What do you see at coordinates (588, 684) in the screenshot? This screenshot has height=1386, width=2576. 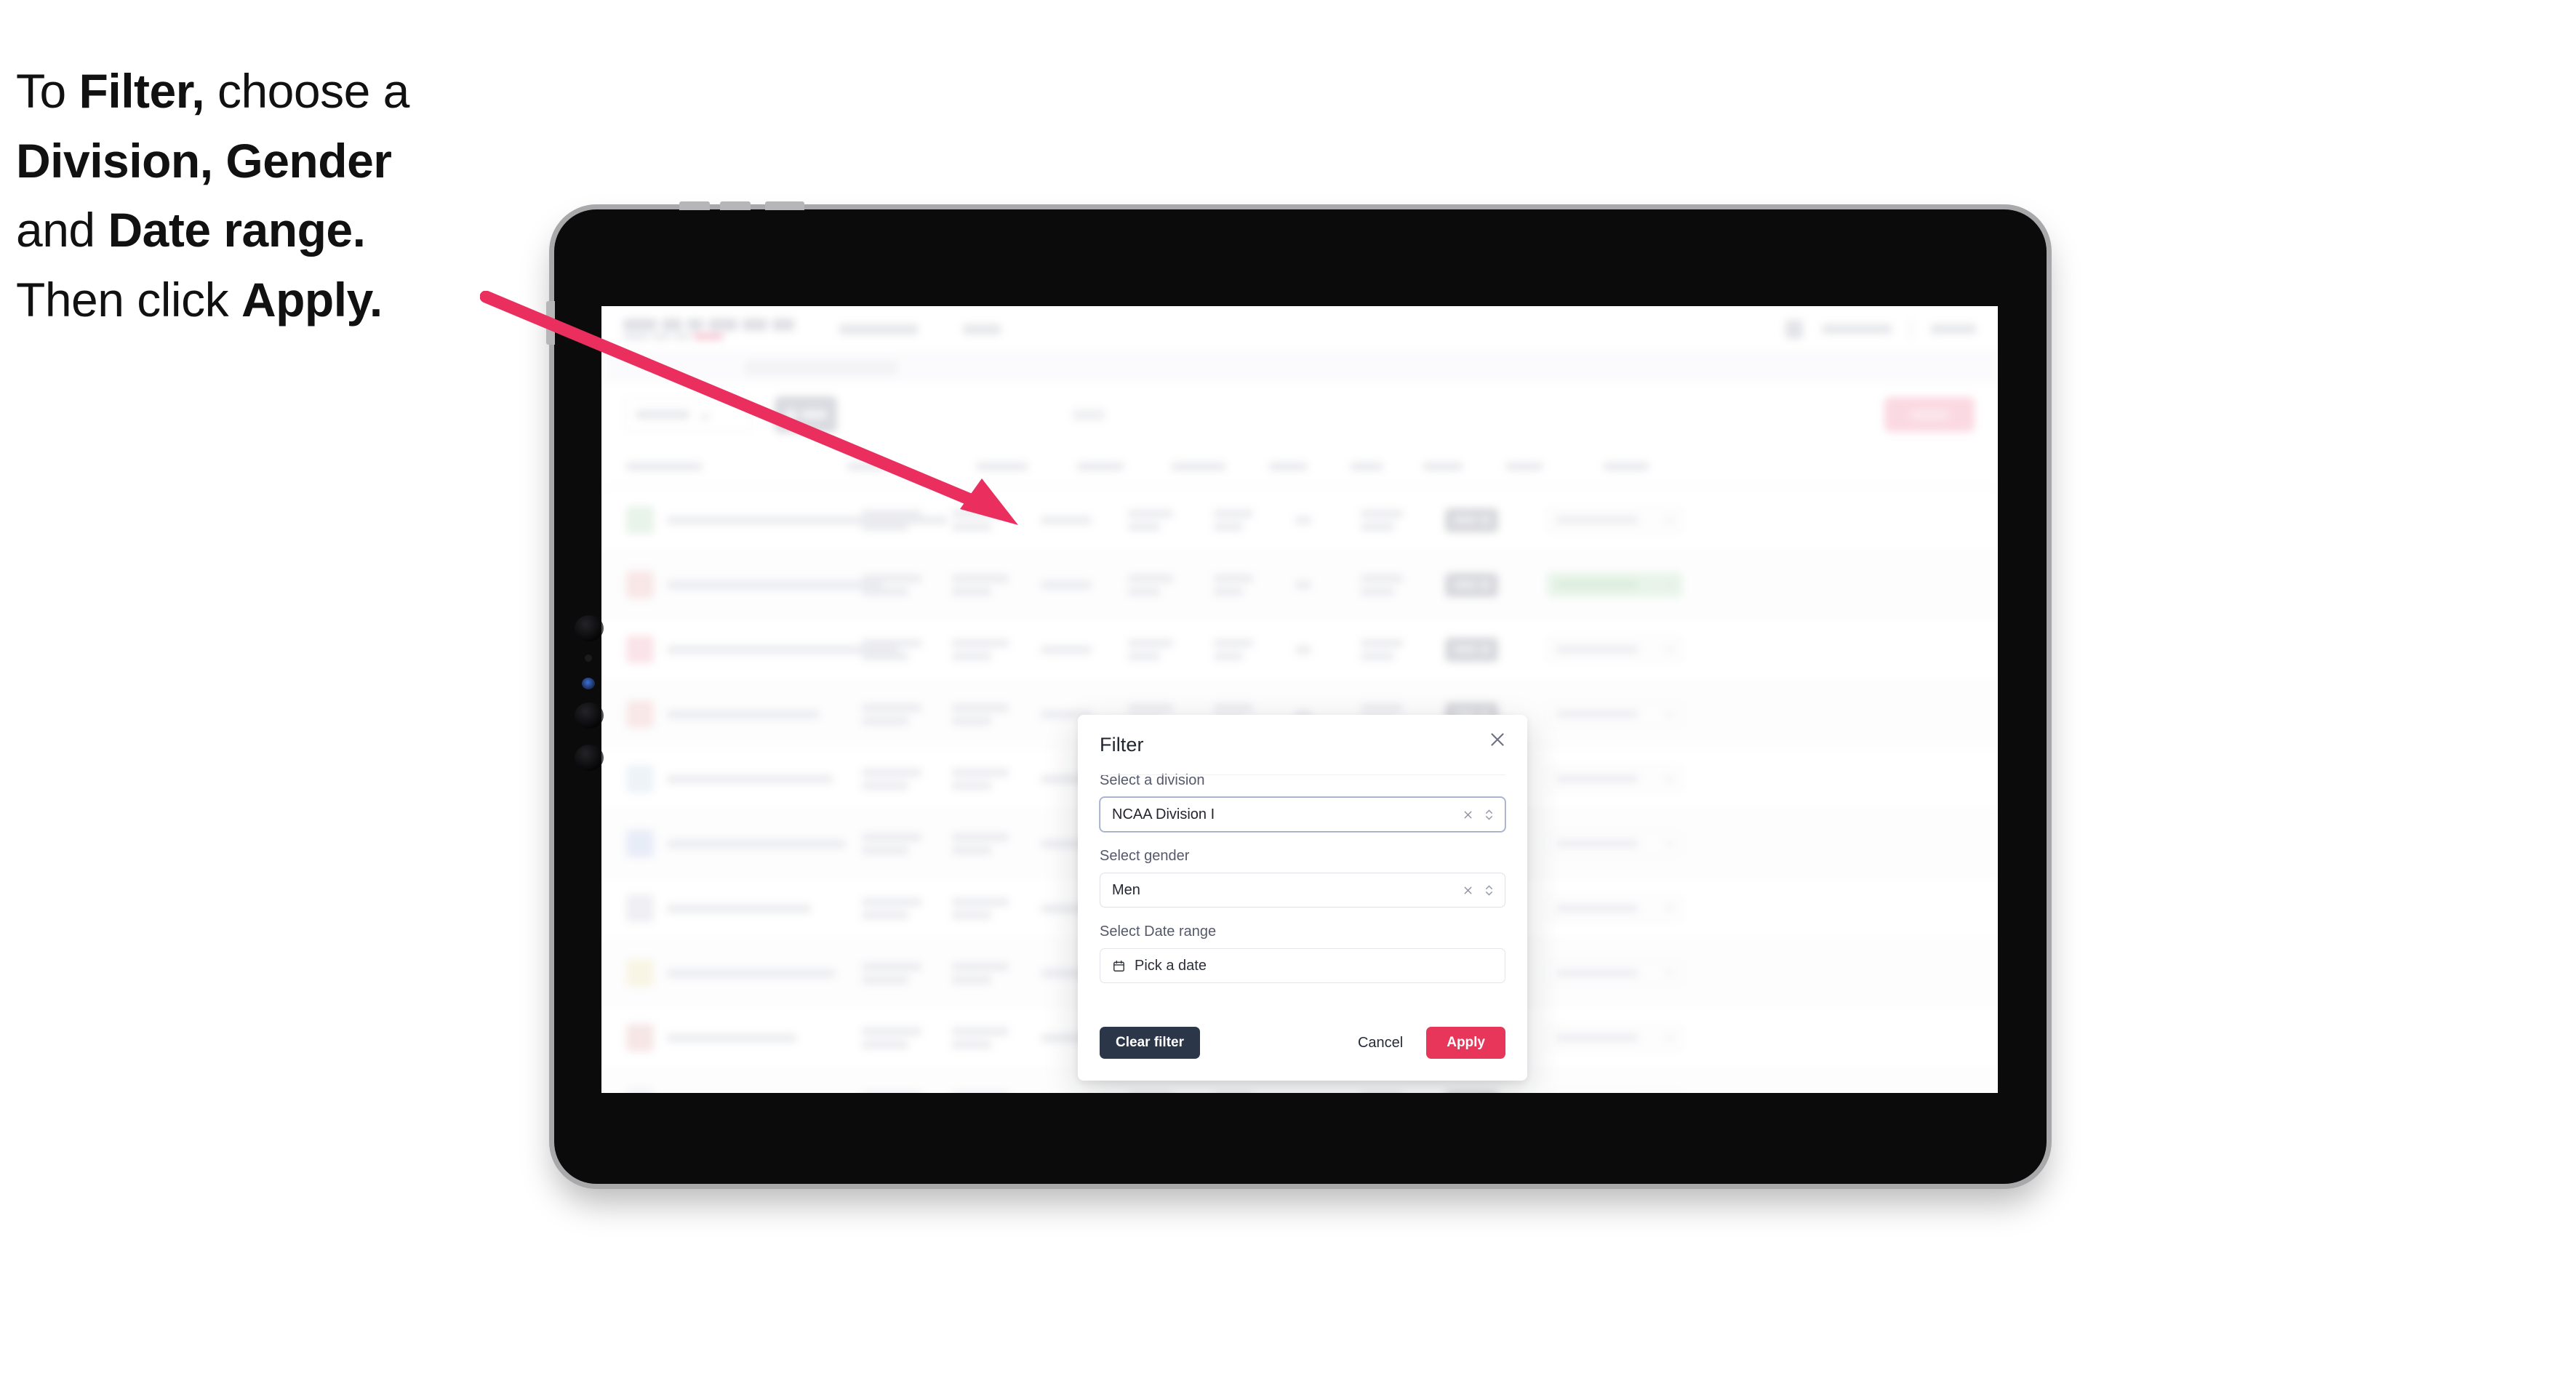 I see `status-led-icon` at bounding box center [588, 684].